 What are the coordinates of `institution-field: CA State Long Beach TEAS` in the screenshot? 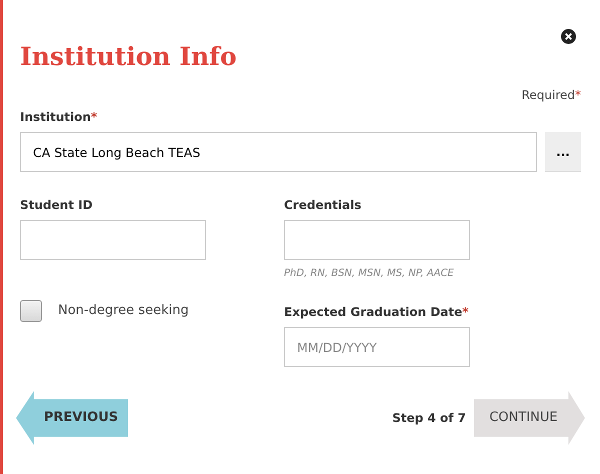 It's located at (278, 152).